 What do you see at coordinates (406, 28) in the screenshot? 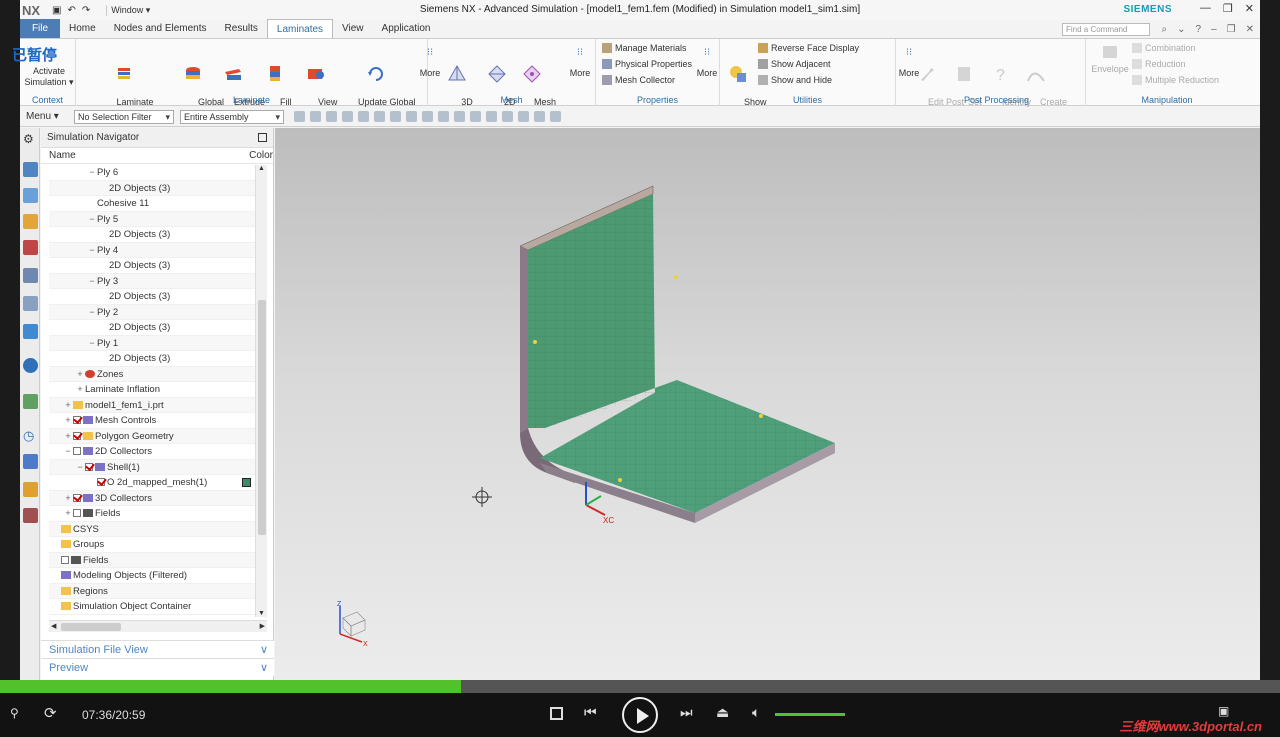
I see `tab-application: Application` at bounding box center [406, 28].